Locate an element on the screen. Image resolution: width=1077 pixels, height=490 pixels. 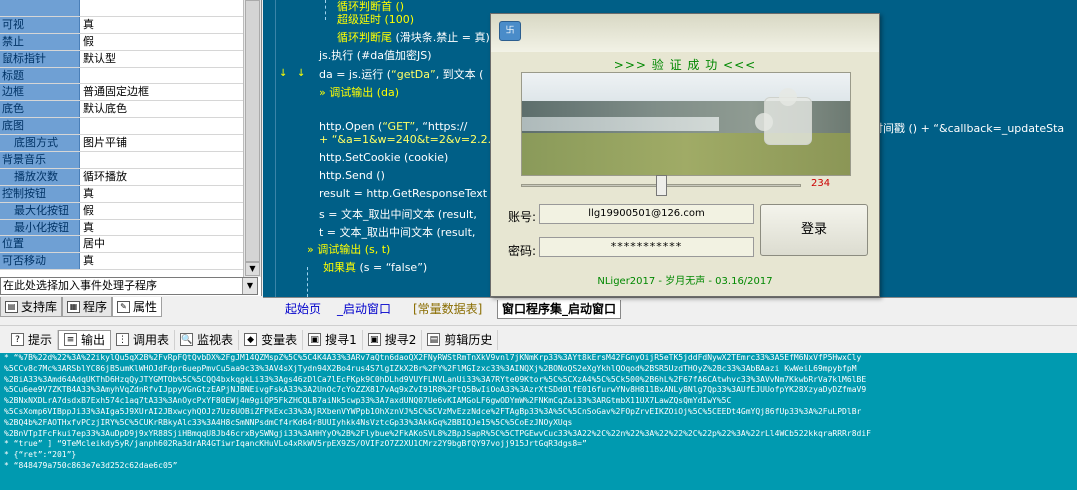
code-line: js.执行 (#da值加密JS) is located at coordinates (375, 57).